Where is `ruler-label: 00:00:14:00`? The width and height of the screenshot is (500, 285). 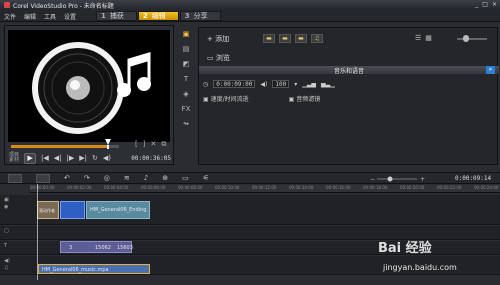 ruler-label: 00:00:14:00 is located at coordinates (301, 187).